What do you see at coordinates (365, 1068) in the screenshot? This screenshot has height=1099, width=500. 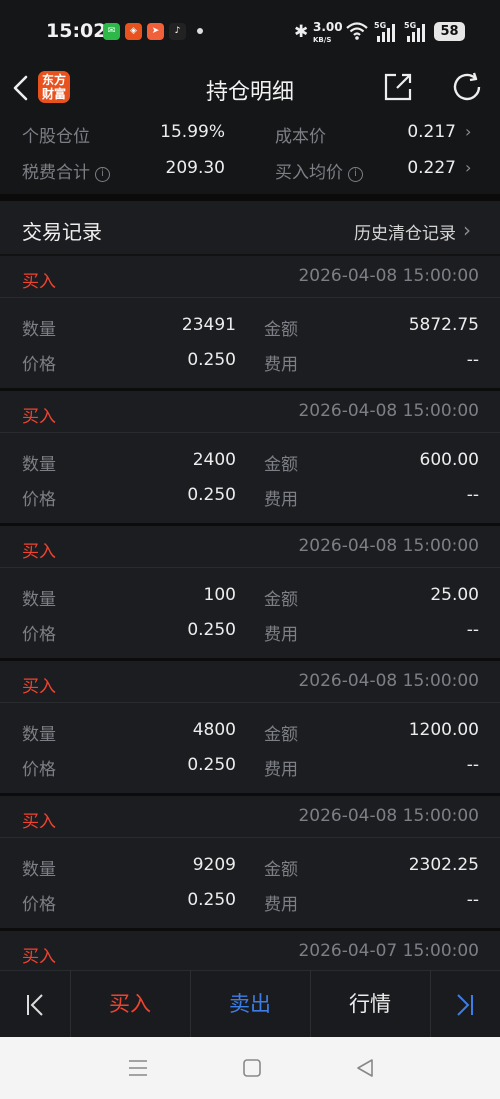 I see `back-nav-icon` at bounding box center [365, 1068].